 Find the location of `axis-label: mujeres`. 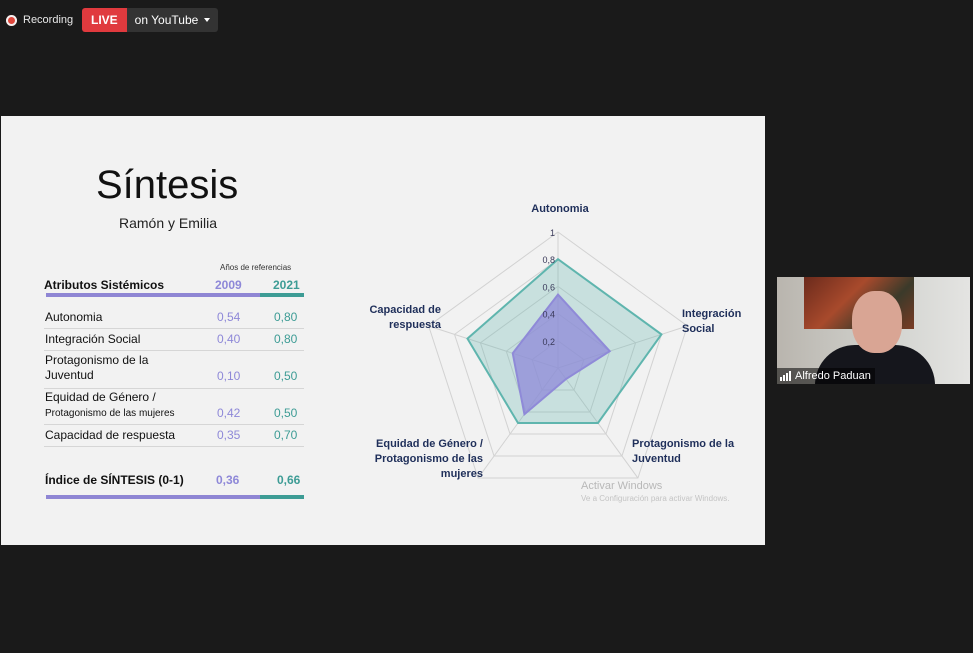

axis-label: mujeres is located at coordinates (462, 474).